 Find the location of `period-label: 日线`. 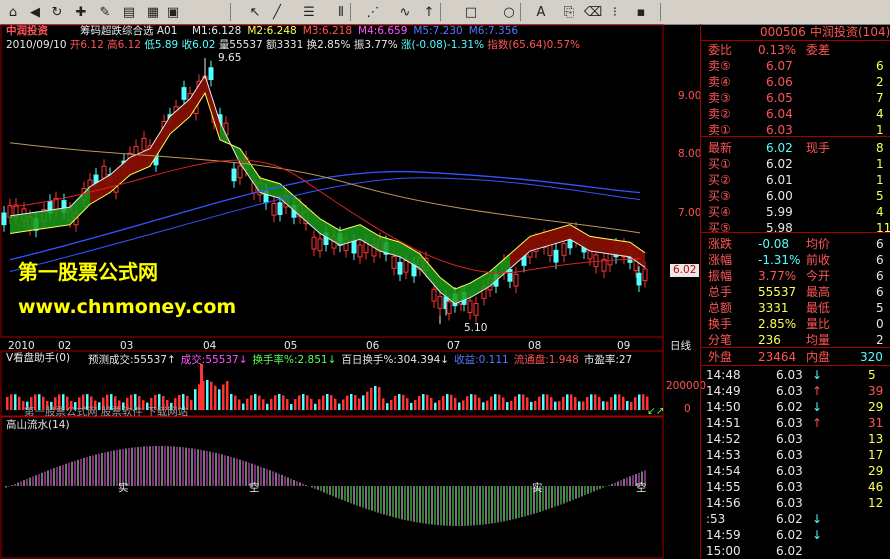

period-label: 日线 is located at coordinates (680, 346).